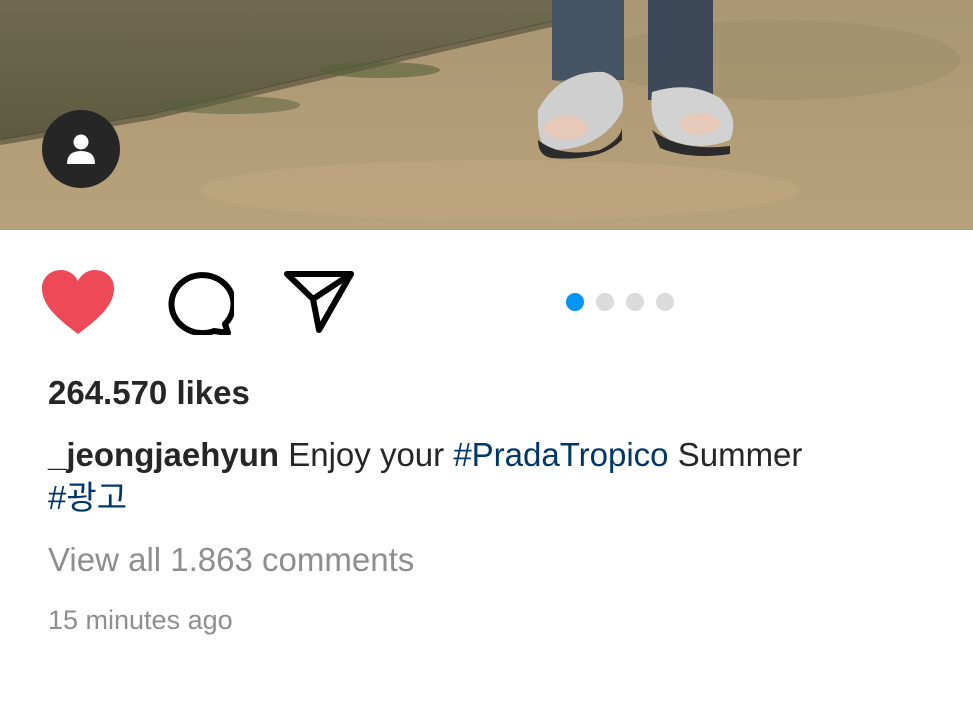 The width and height of the screenshot is (973, 704). Describe the element at coordinates (231, 560) in the screenshot. I see `view-all-comments-link: View all 1.863 comments` at that location.